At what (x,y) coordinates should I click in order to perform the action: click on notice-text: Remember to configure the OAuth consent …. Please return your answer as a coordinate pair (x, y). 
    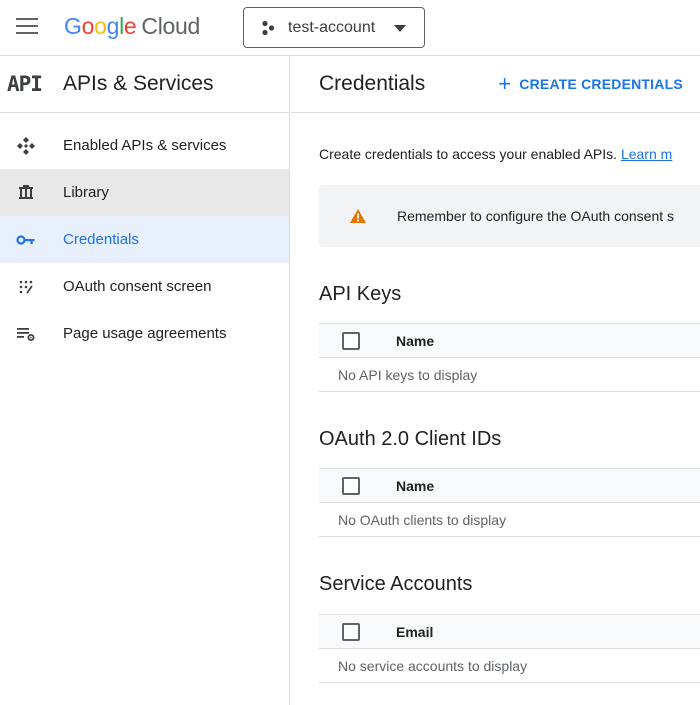
    Looking at the image, I should click on (536, 216).